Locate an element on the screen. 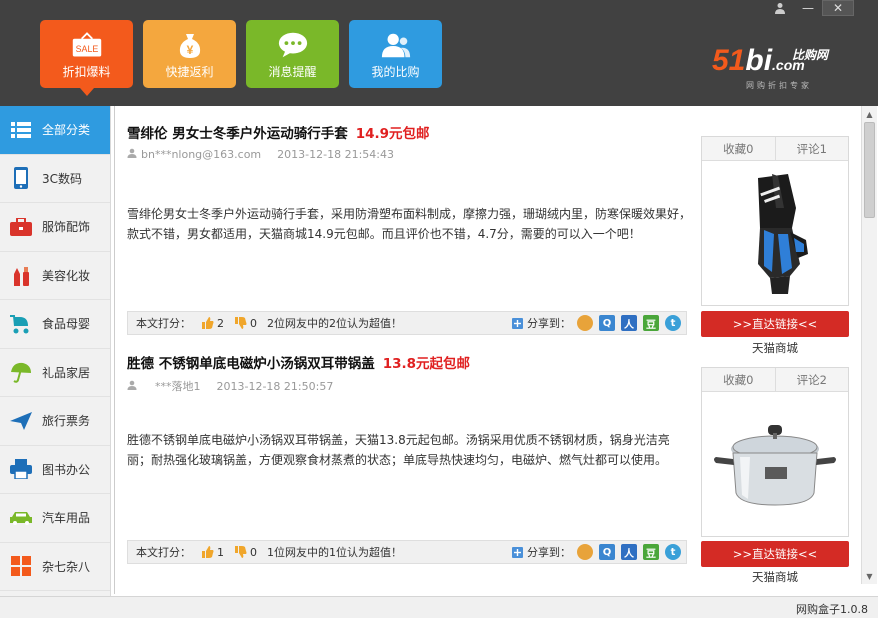 This screenshot has height=618, width=878. rating-bar: 本文打分： 1 0 1位网友中的1位认为超值！ 分享到： Q 人 豆 t is located at coordinates (407, 552).